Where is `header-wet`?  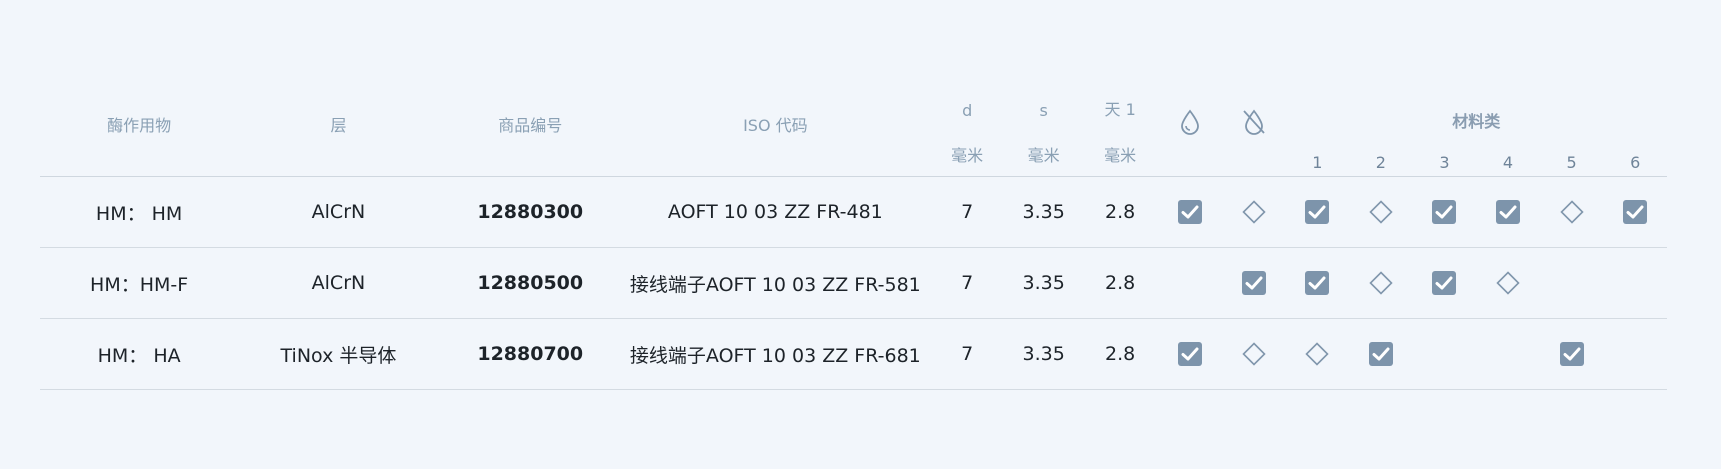
header-wet is located at coordinates (1190, 124).